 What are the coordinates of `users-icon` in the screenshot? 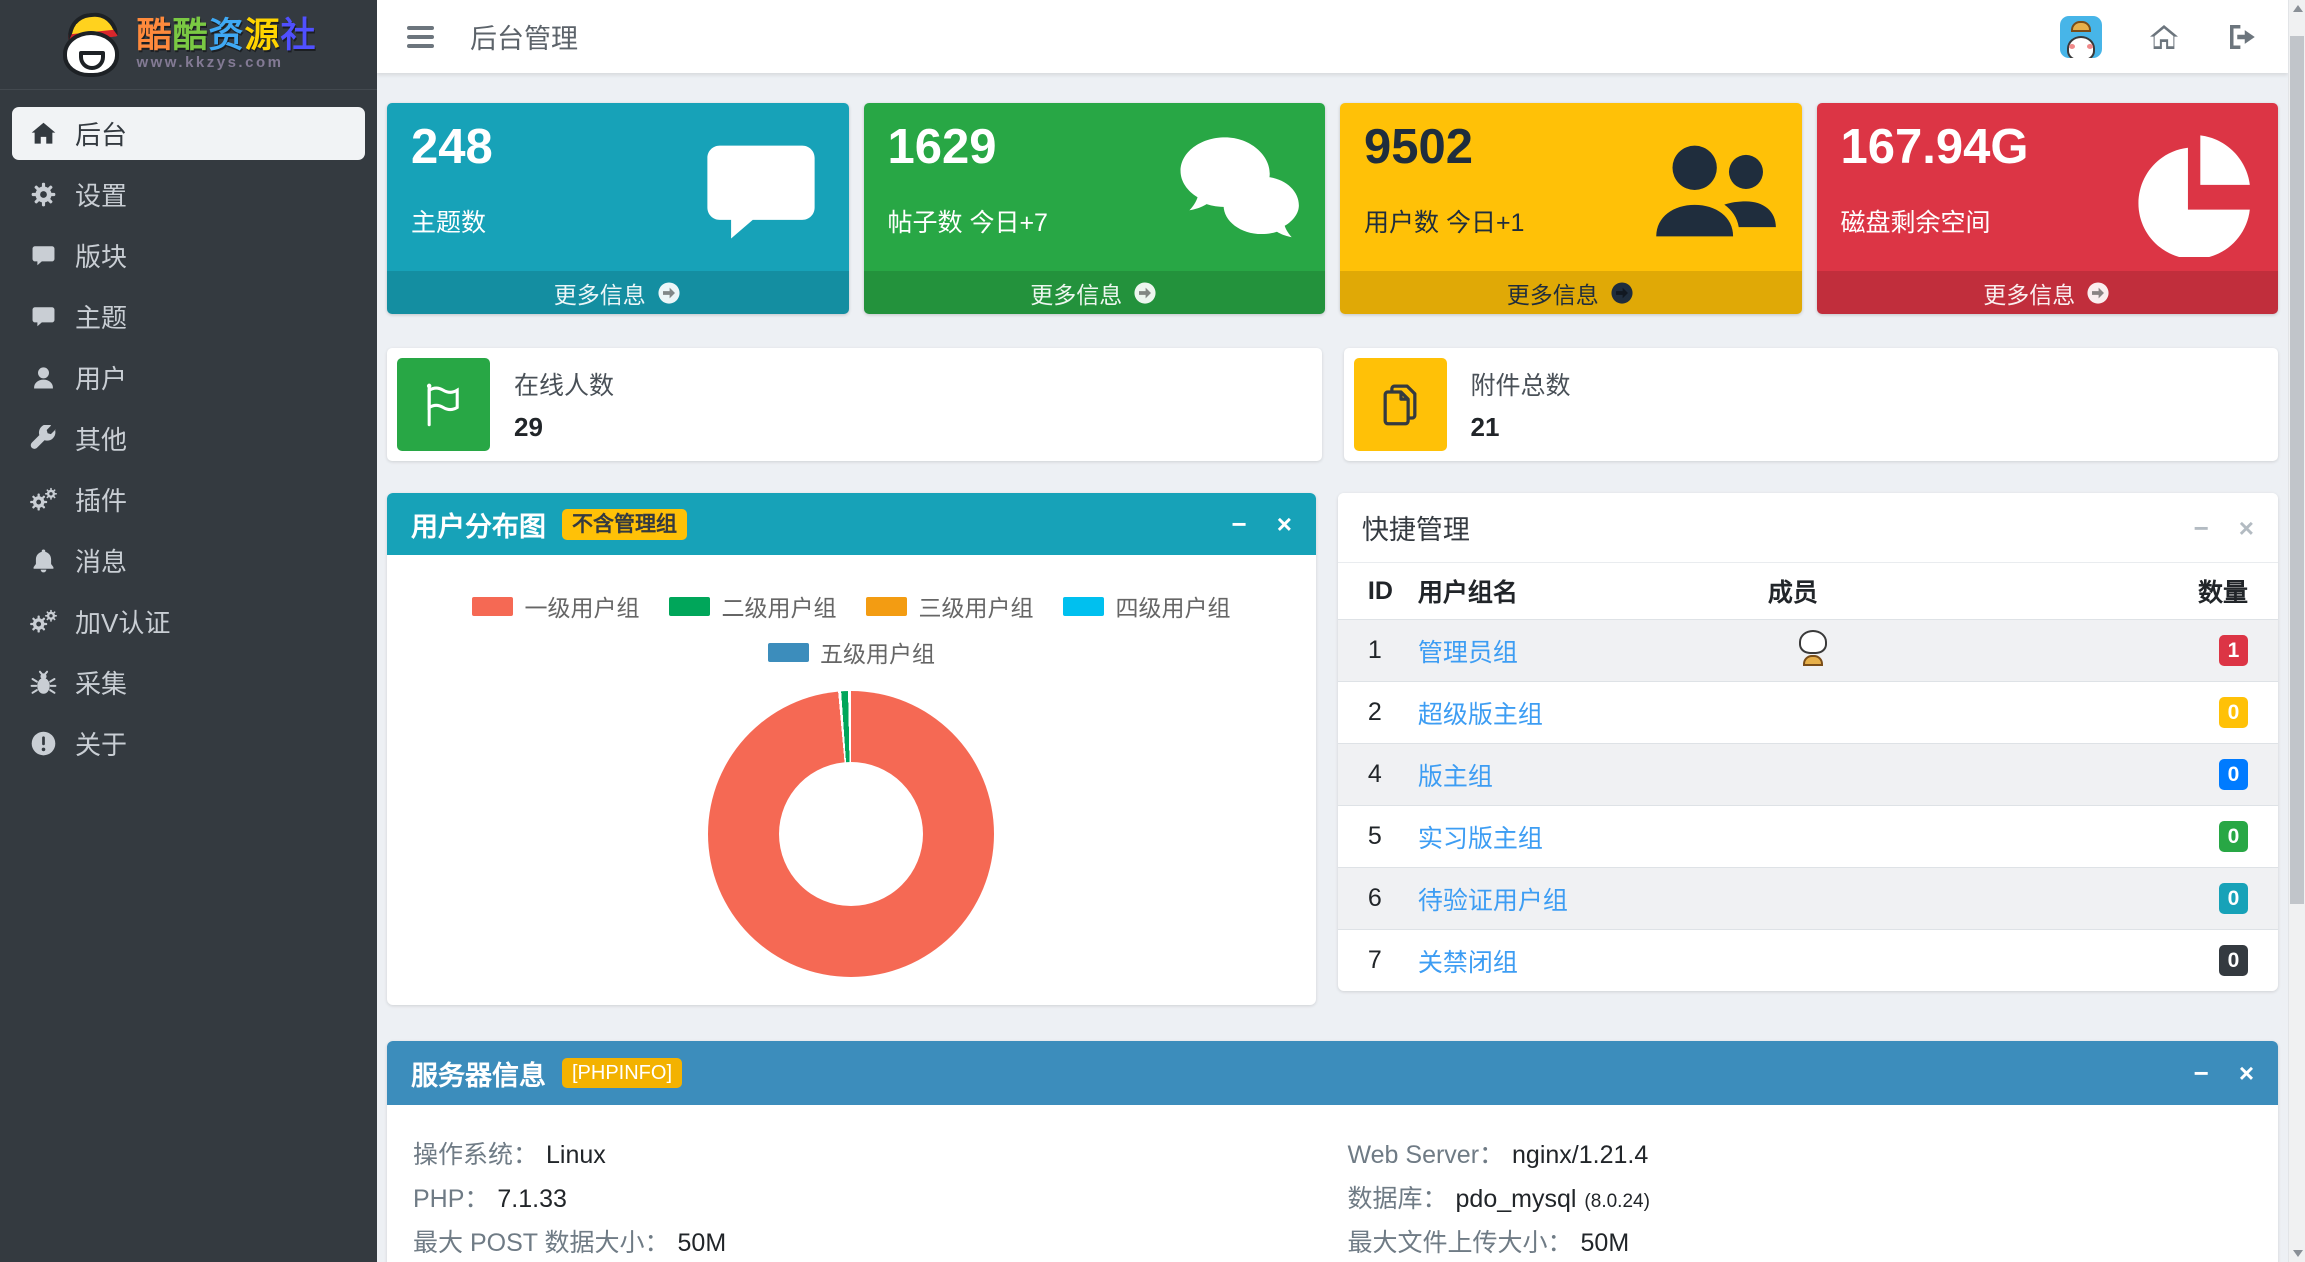 It's located at (1714, 191).